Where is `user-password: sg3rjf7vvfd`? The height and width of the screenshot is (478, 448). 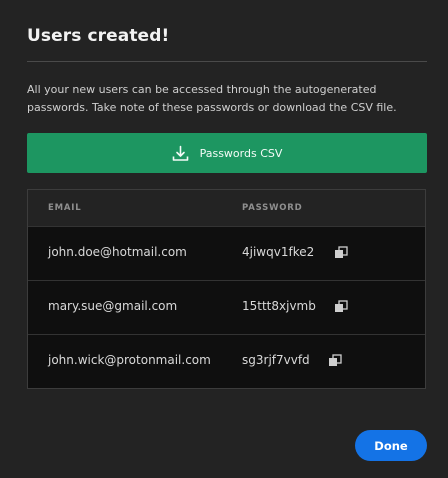
user-password: sg3rjf7vvfd is located at coordinates (276, 360).